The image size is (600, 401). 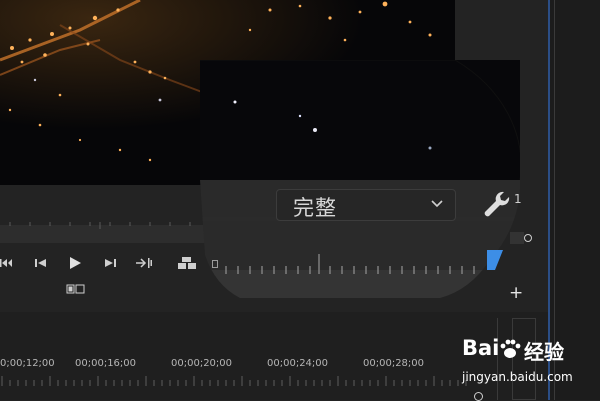 I want to click on lift-icon, so click(x=187, y=263).